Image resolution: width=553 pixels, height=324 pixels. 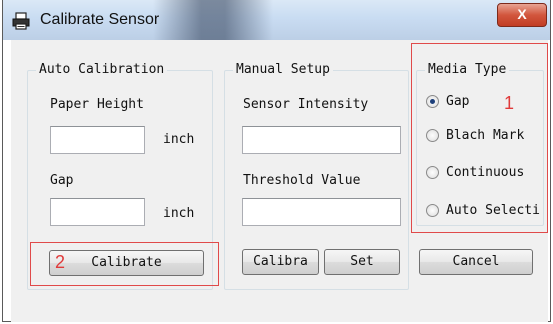 What do you see at coordinates (62, 180) in the screenshot?
I see `gap-label: Gap` at bounding box center [62, 180].